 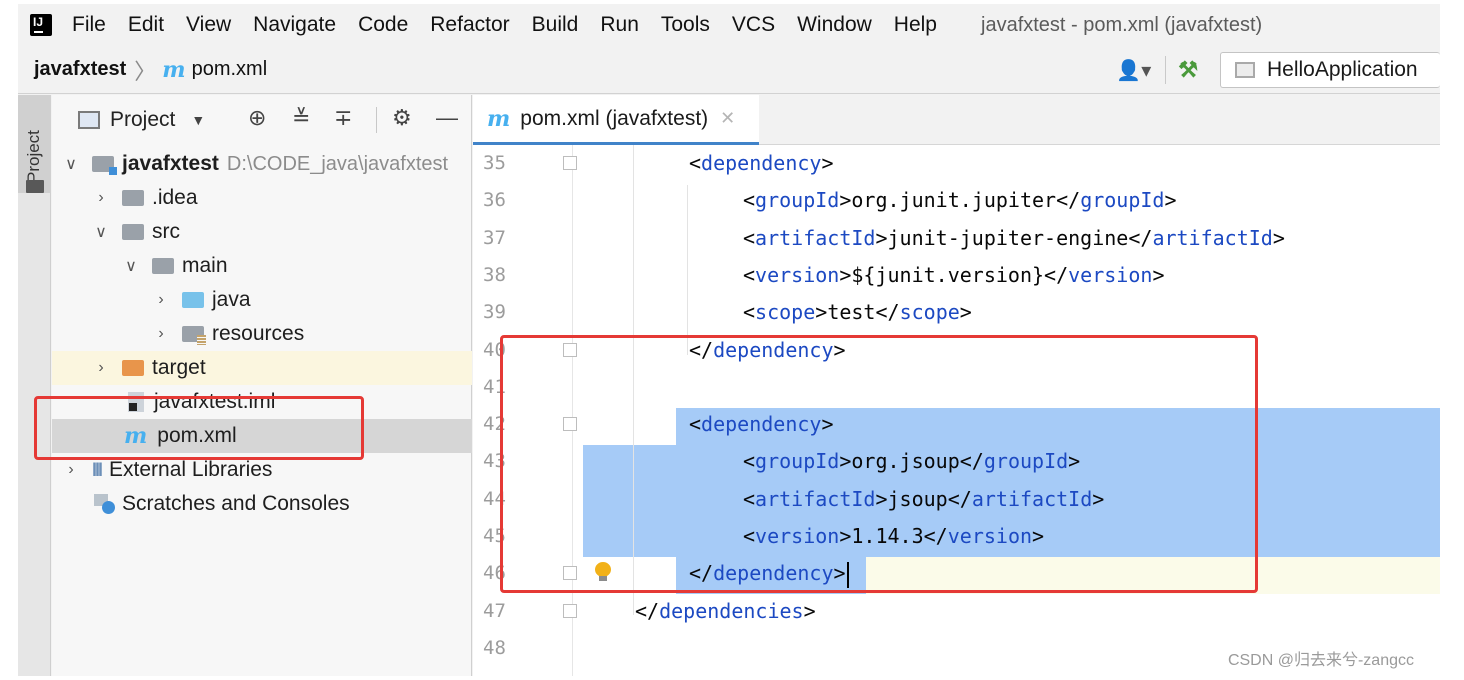 I want to click on code-line: 46 </dependency>, so click(x=956, y=573).